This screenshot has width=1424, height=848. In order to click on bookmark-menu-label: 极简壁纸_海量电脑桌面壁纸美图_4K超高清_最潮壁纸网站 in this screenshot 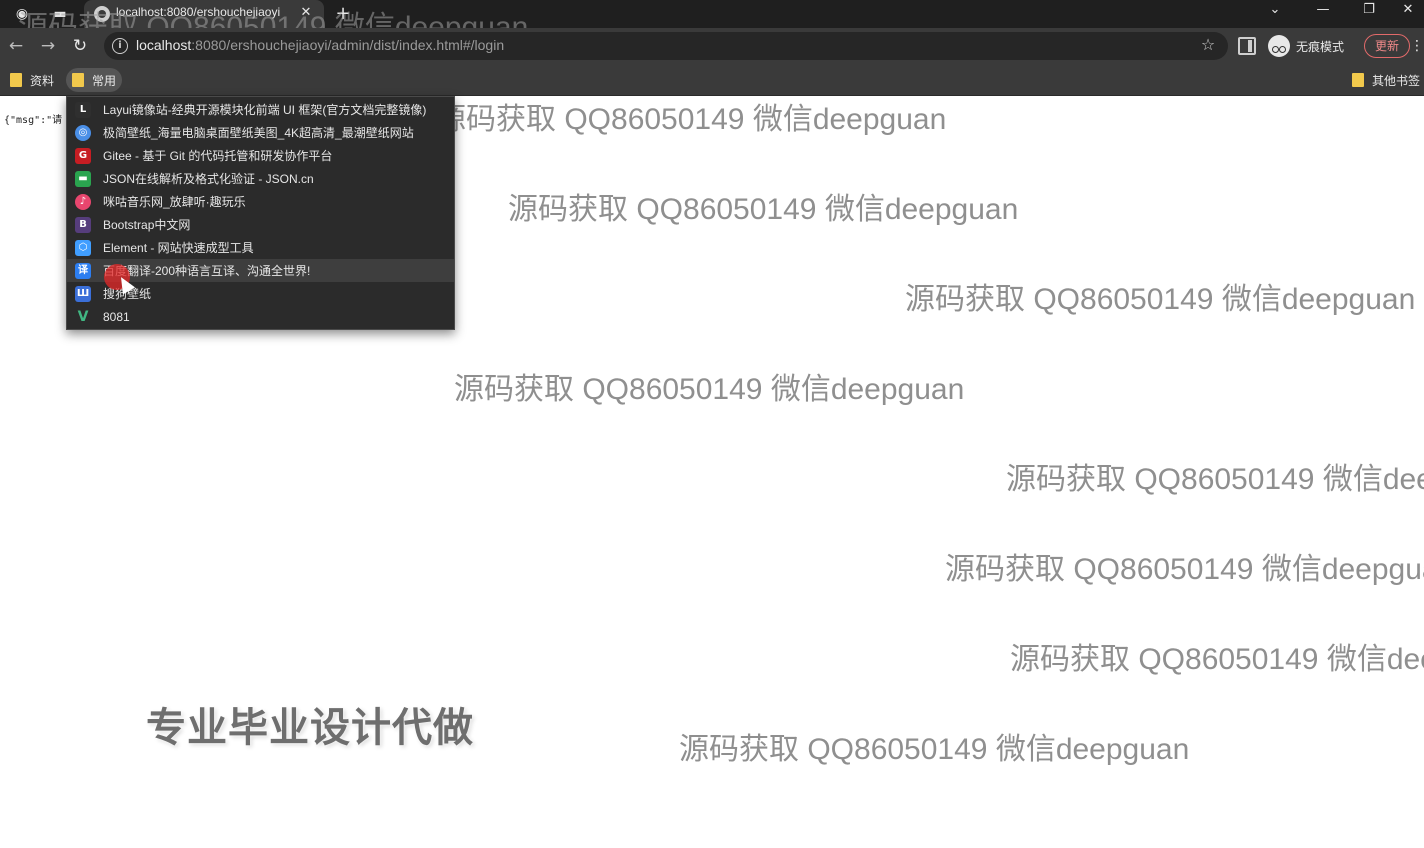, I will do `click(258, 133)`.